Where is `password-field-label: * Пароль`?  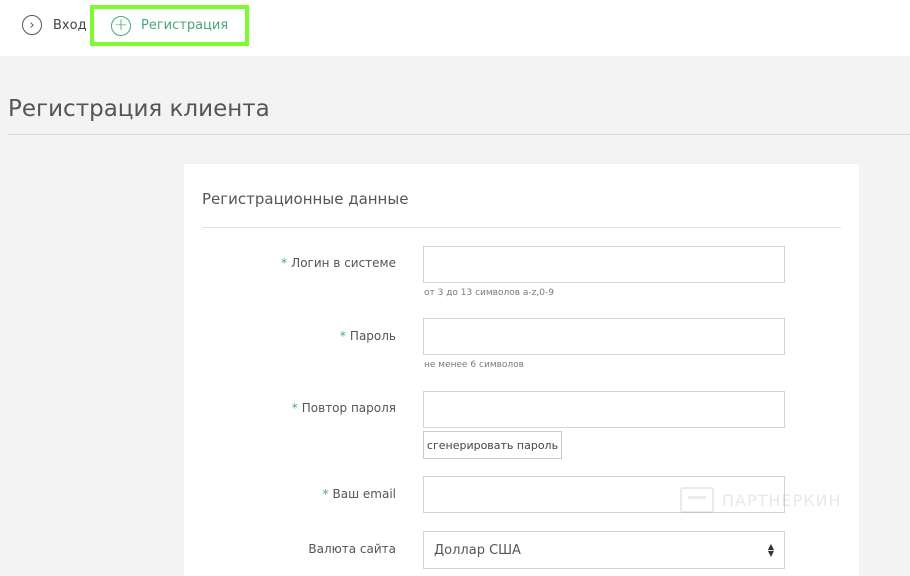
password-field-label: * Пароль is located at coordinates (290, 336).